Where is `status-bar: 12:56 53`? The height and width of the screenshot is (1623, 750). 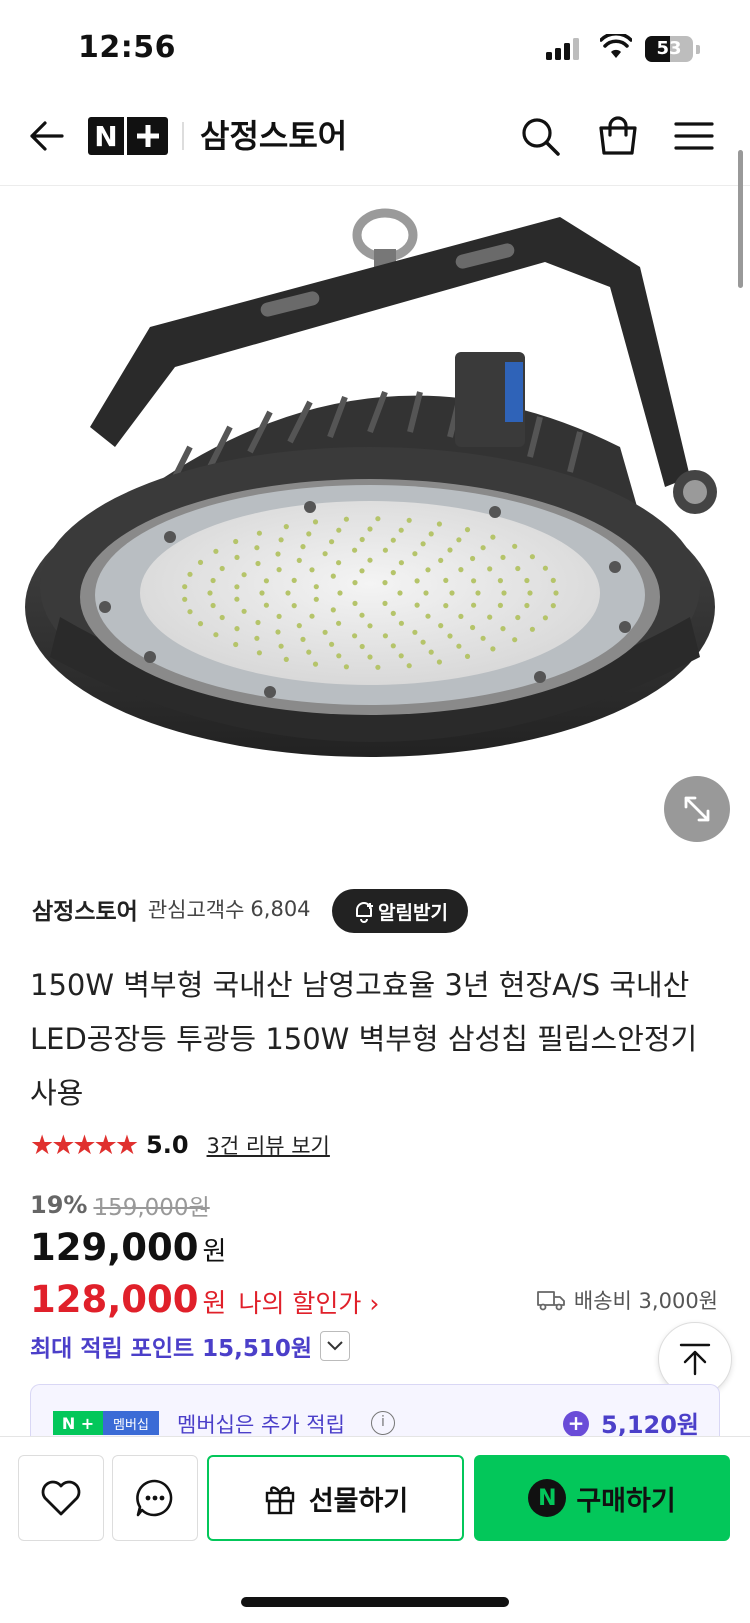 status-bar: 12:56 53 is located at coordinates (375, 48).